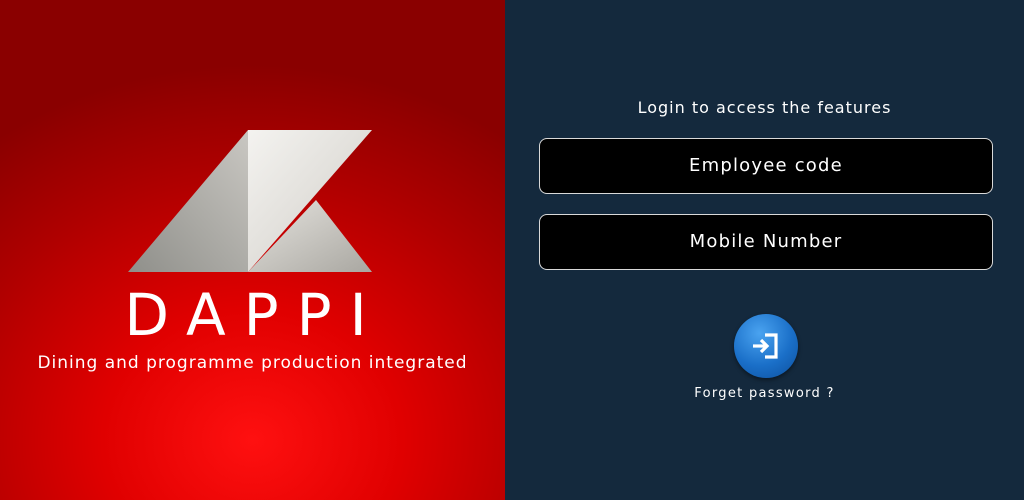 This screenshot has width=1024, height=500. I want to click on mobile-number-field: Mobile Number, so click(766, 242).